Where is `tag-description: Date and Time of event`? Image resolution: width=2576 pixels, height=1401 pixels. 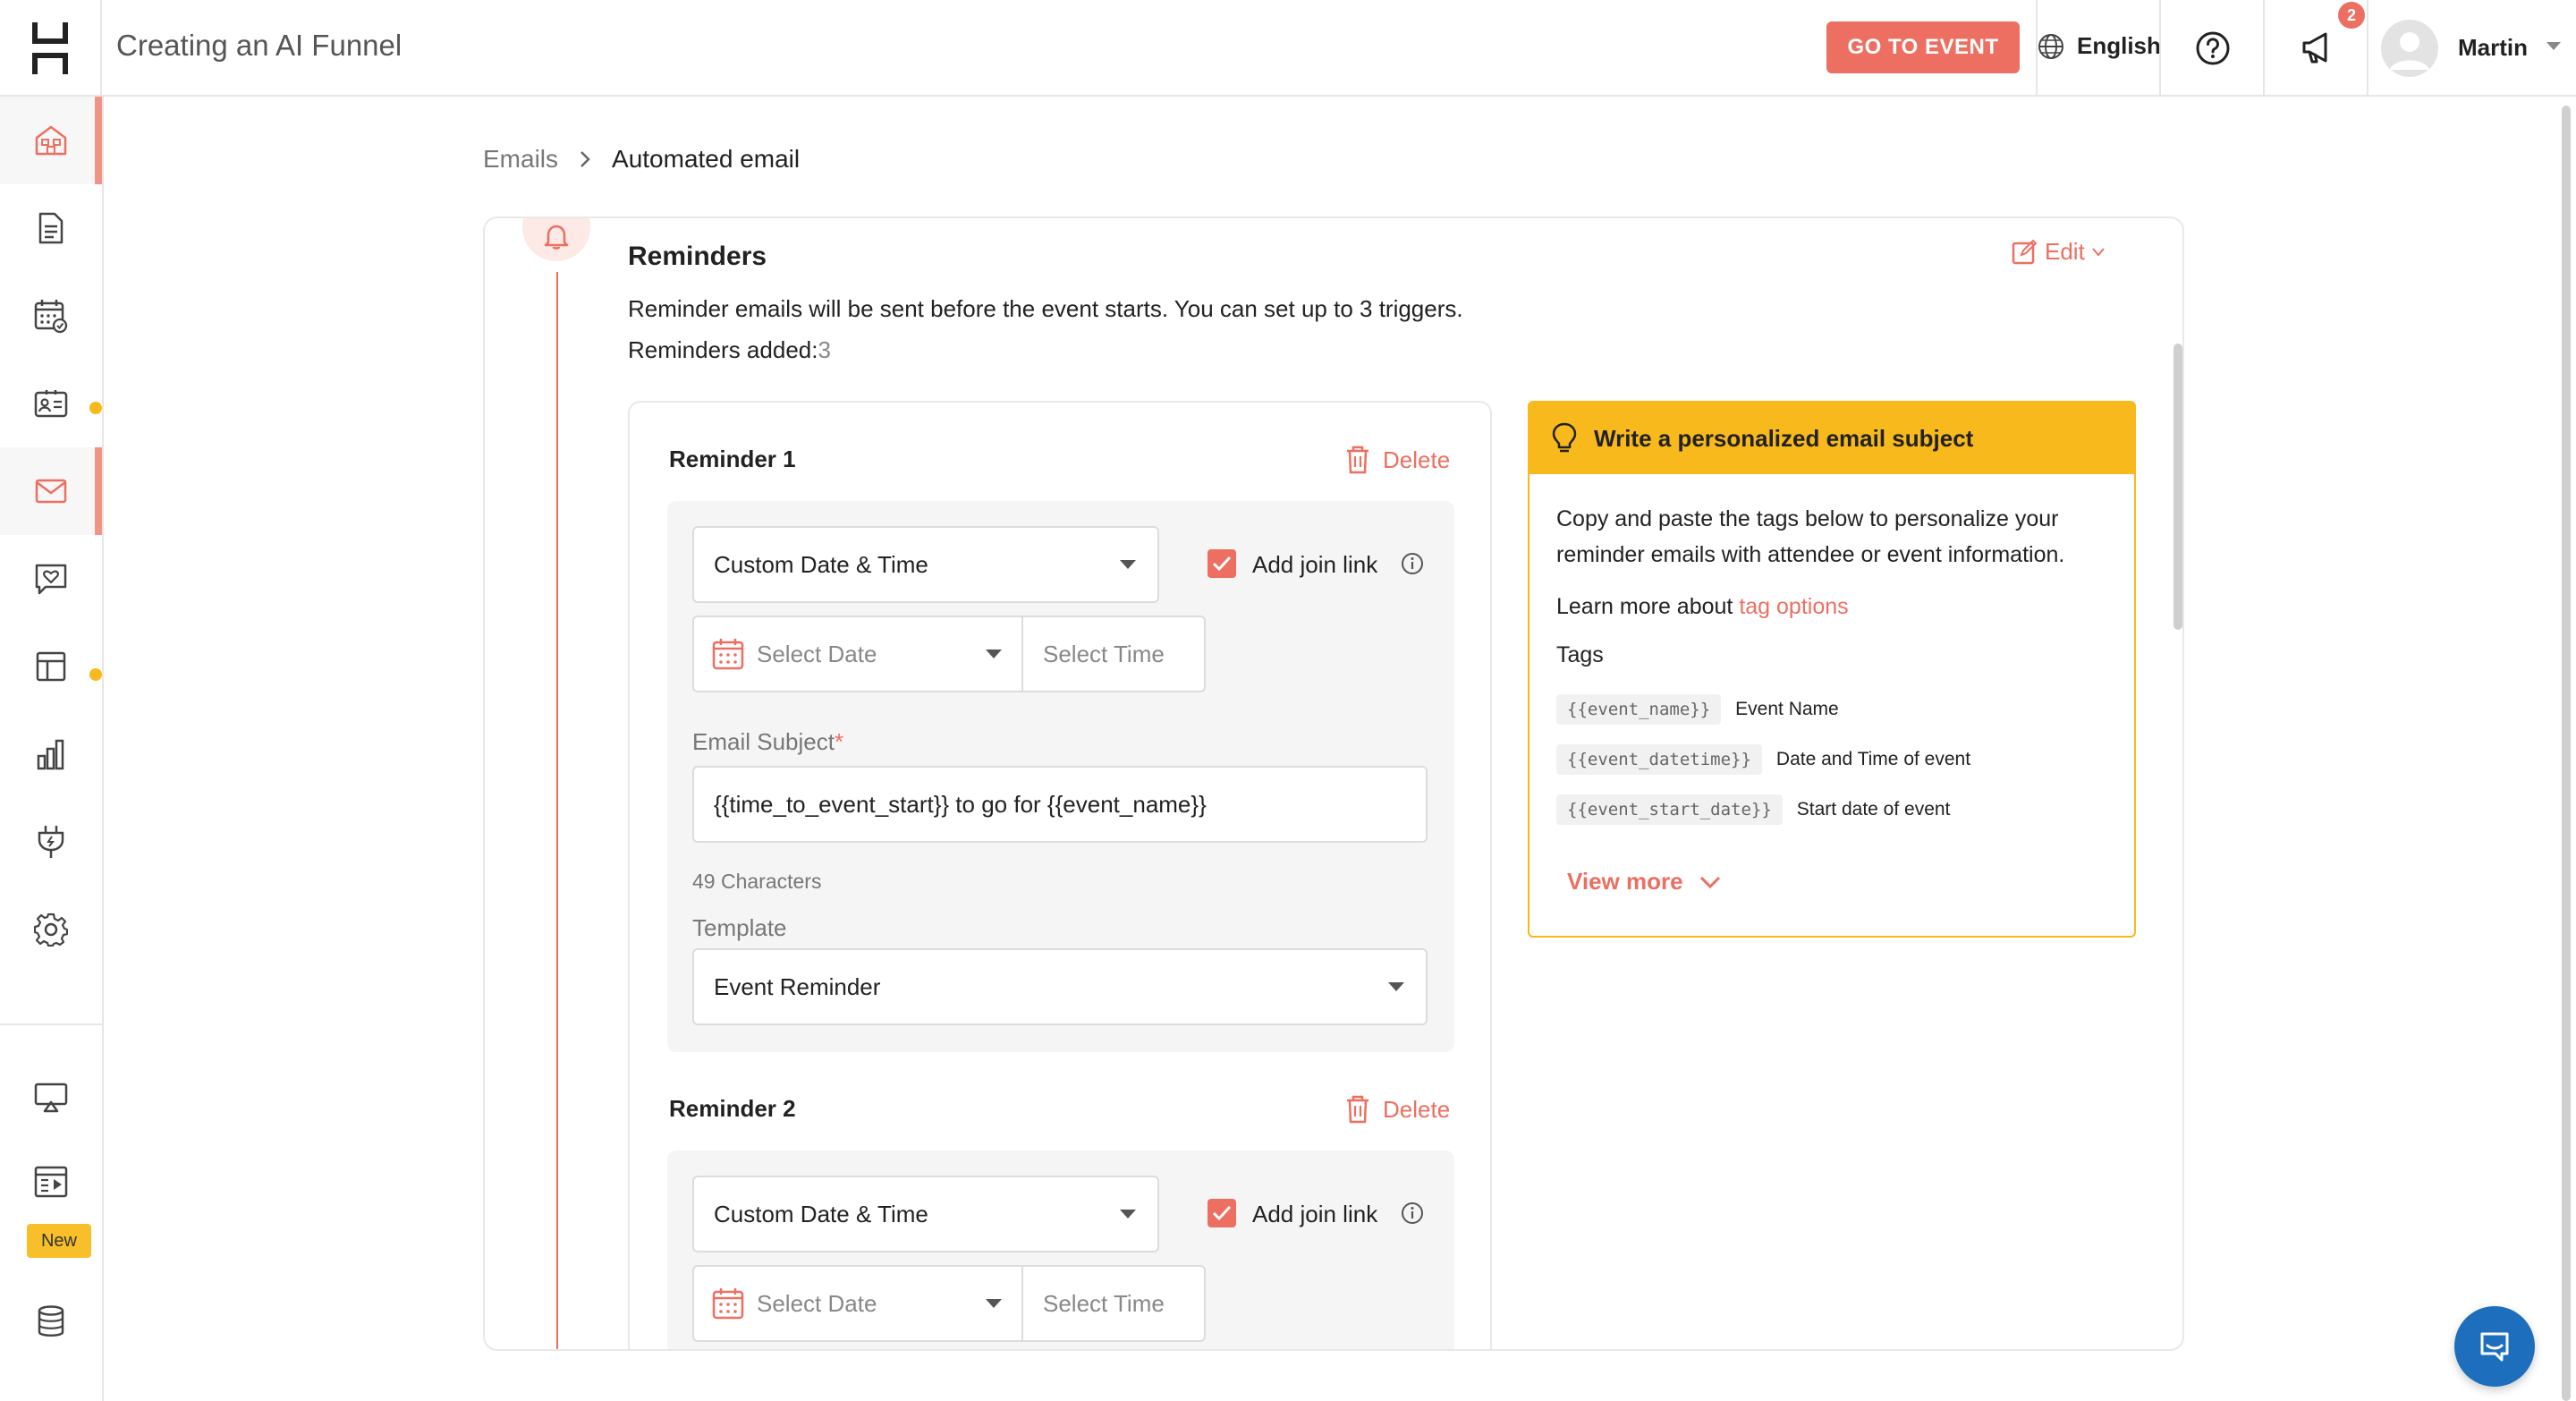 tag-description: Date and Time of event is located at coordinates (1873, 759).